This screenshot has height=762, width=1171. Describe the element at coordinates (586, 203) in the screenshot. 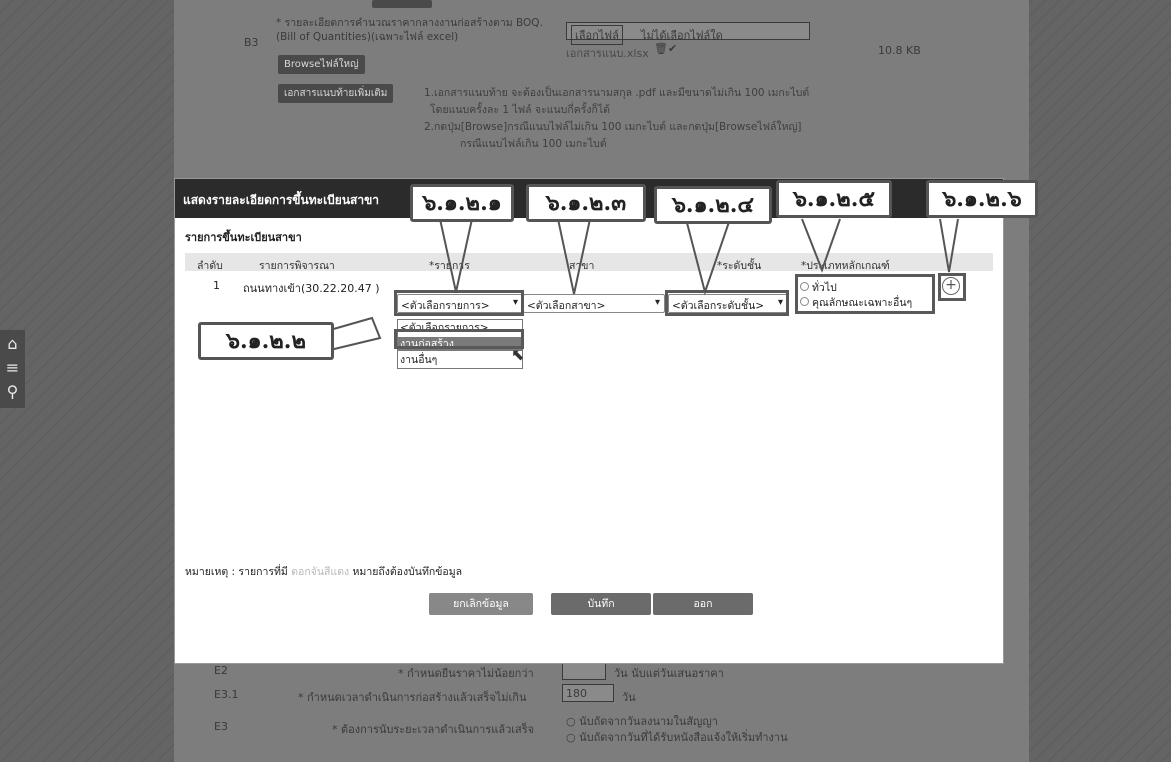

I see `callout-6-1-2-3: ๖.๑.๒.๓` at that location.